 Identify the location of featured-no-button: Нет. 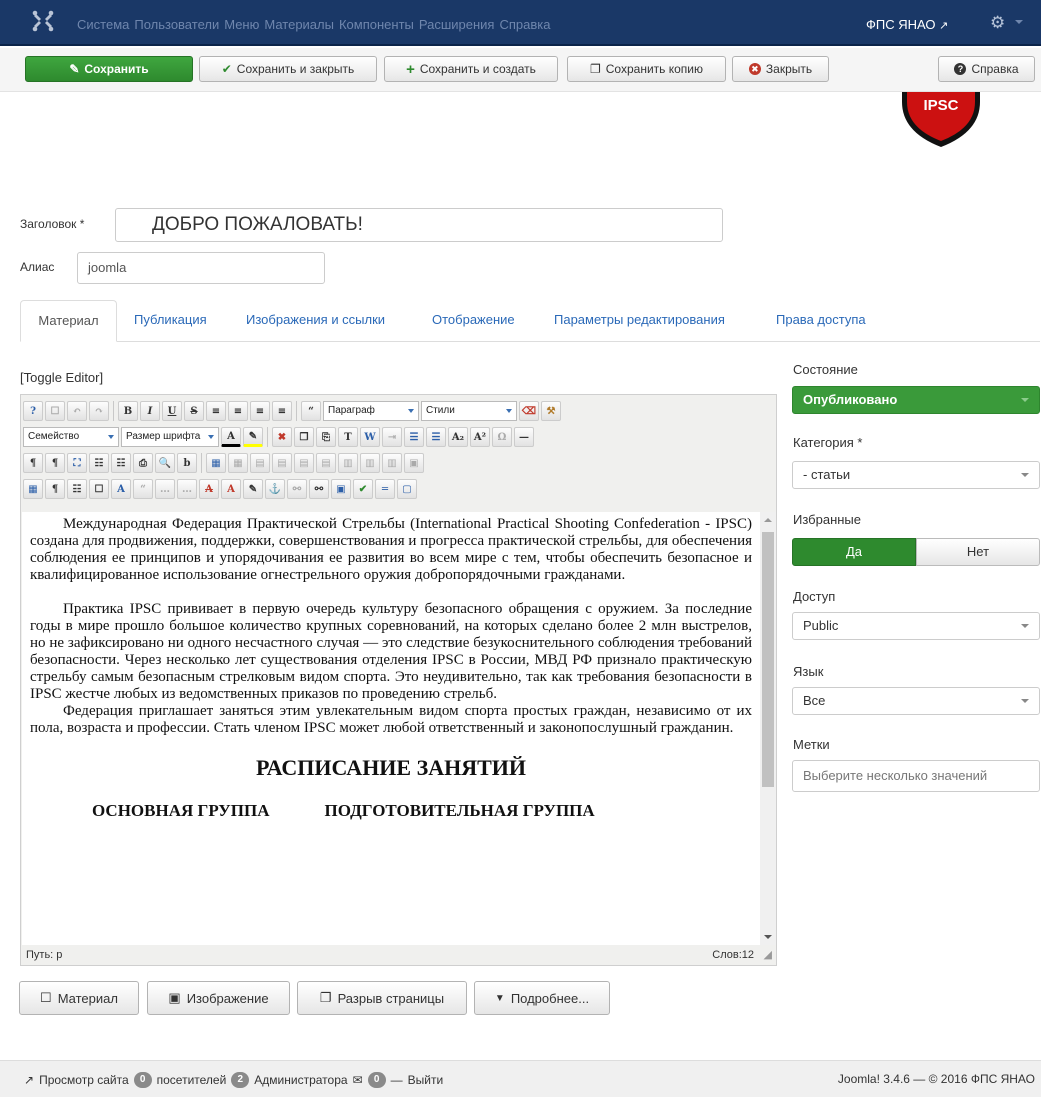
(978, 552).